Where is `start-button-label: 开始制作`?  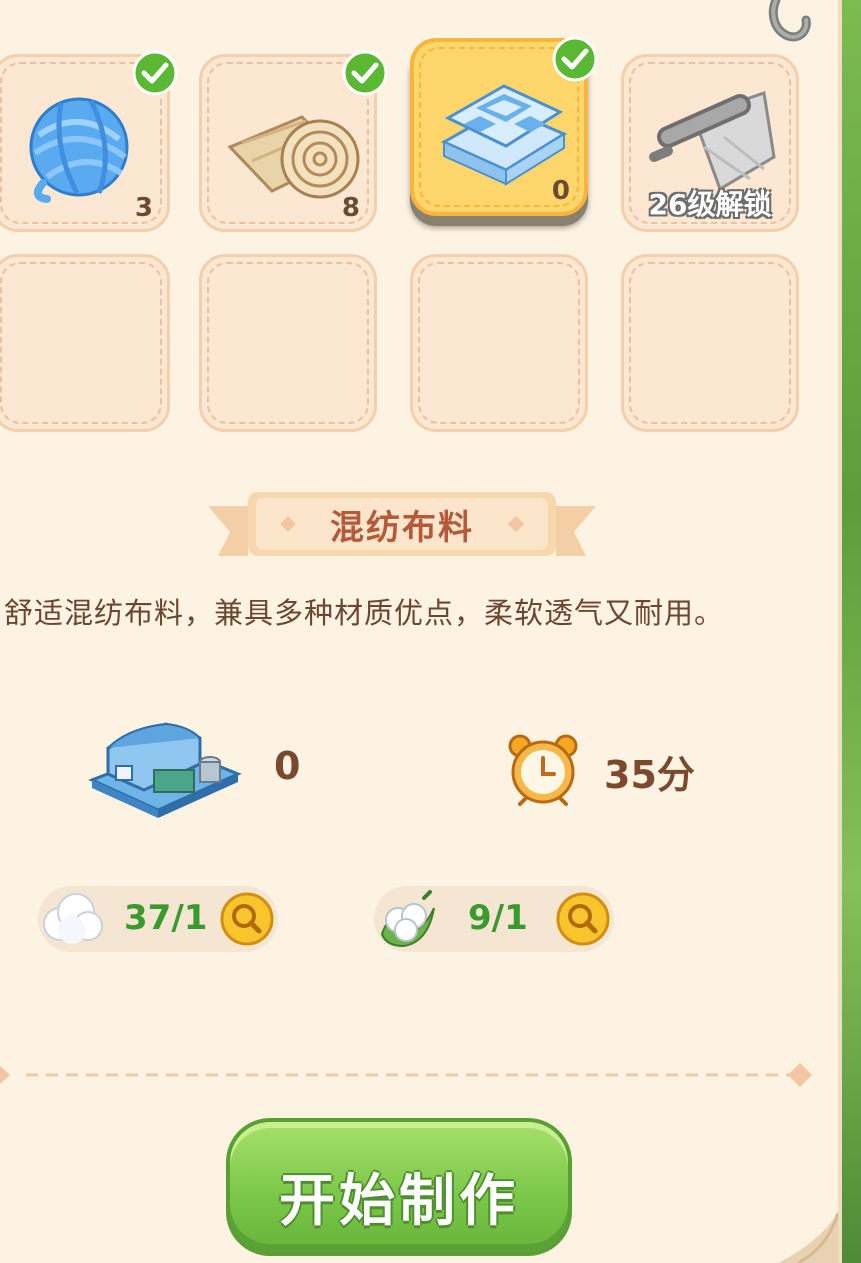
start-button-label: 开始制作 is located at coordinates (399, 1201).